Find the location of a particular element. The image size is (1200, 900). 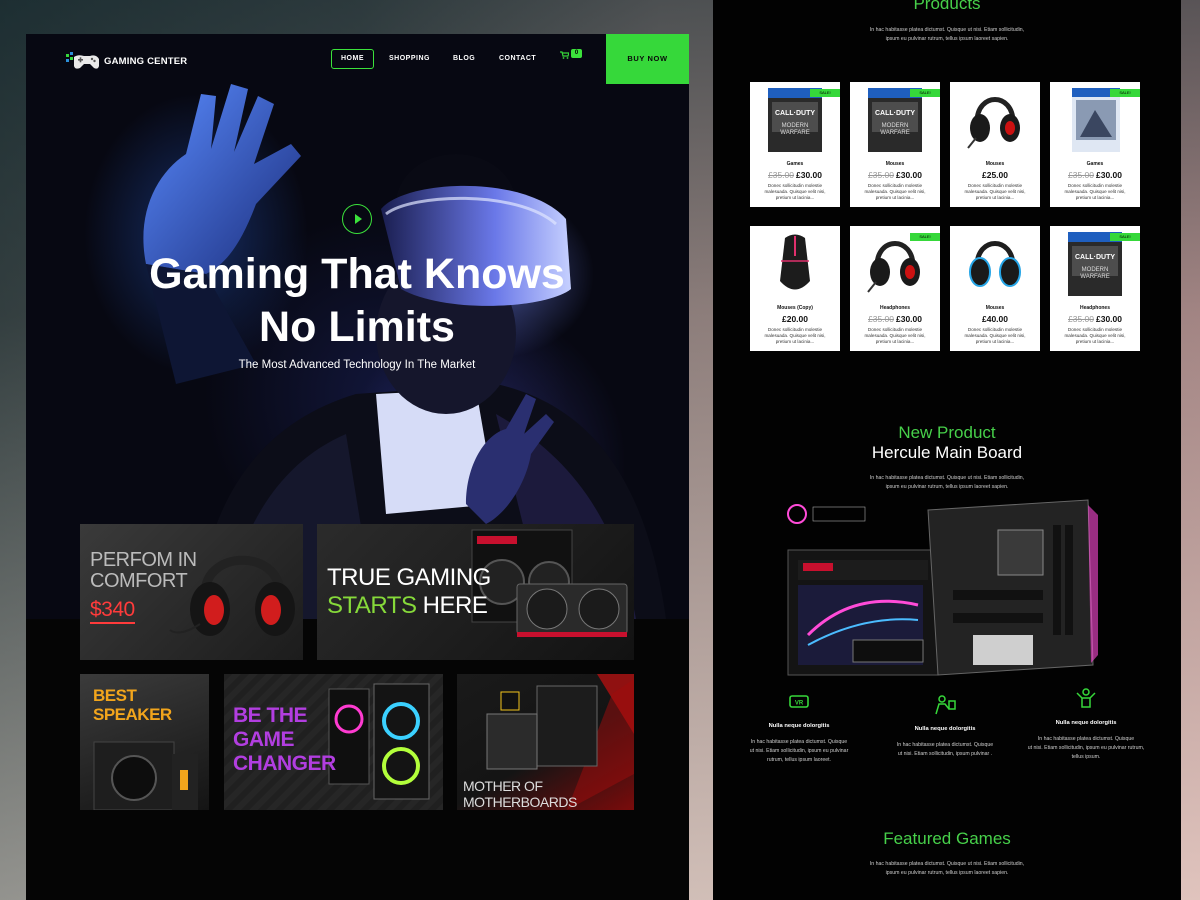

promo-gpu-banner: TRUE GAMING STARTS HERE is located at coordinates (475, 592).